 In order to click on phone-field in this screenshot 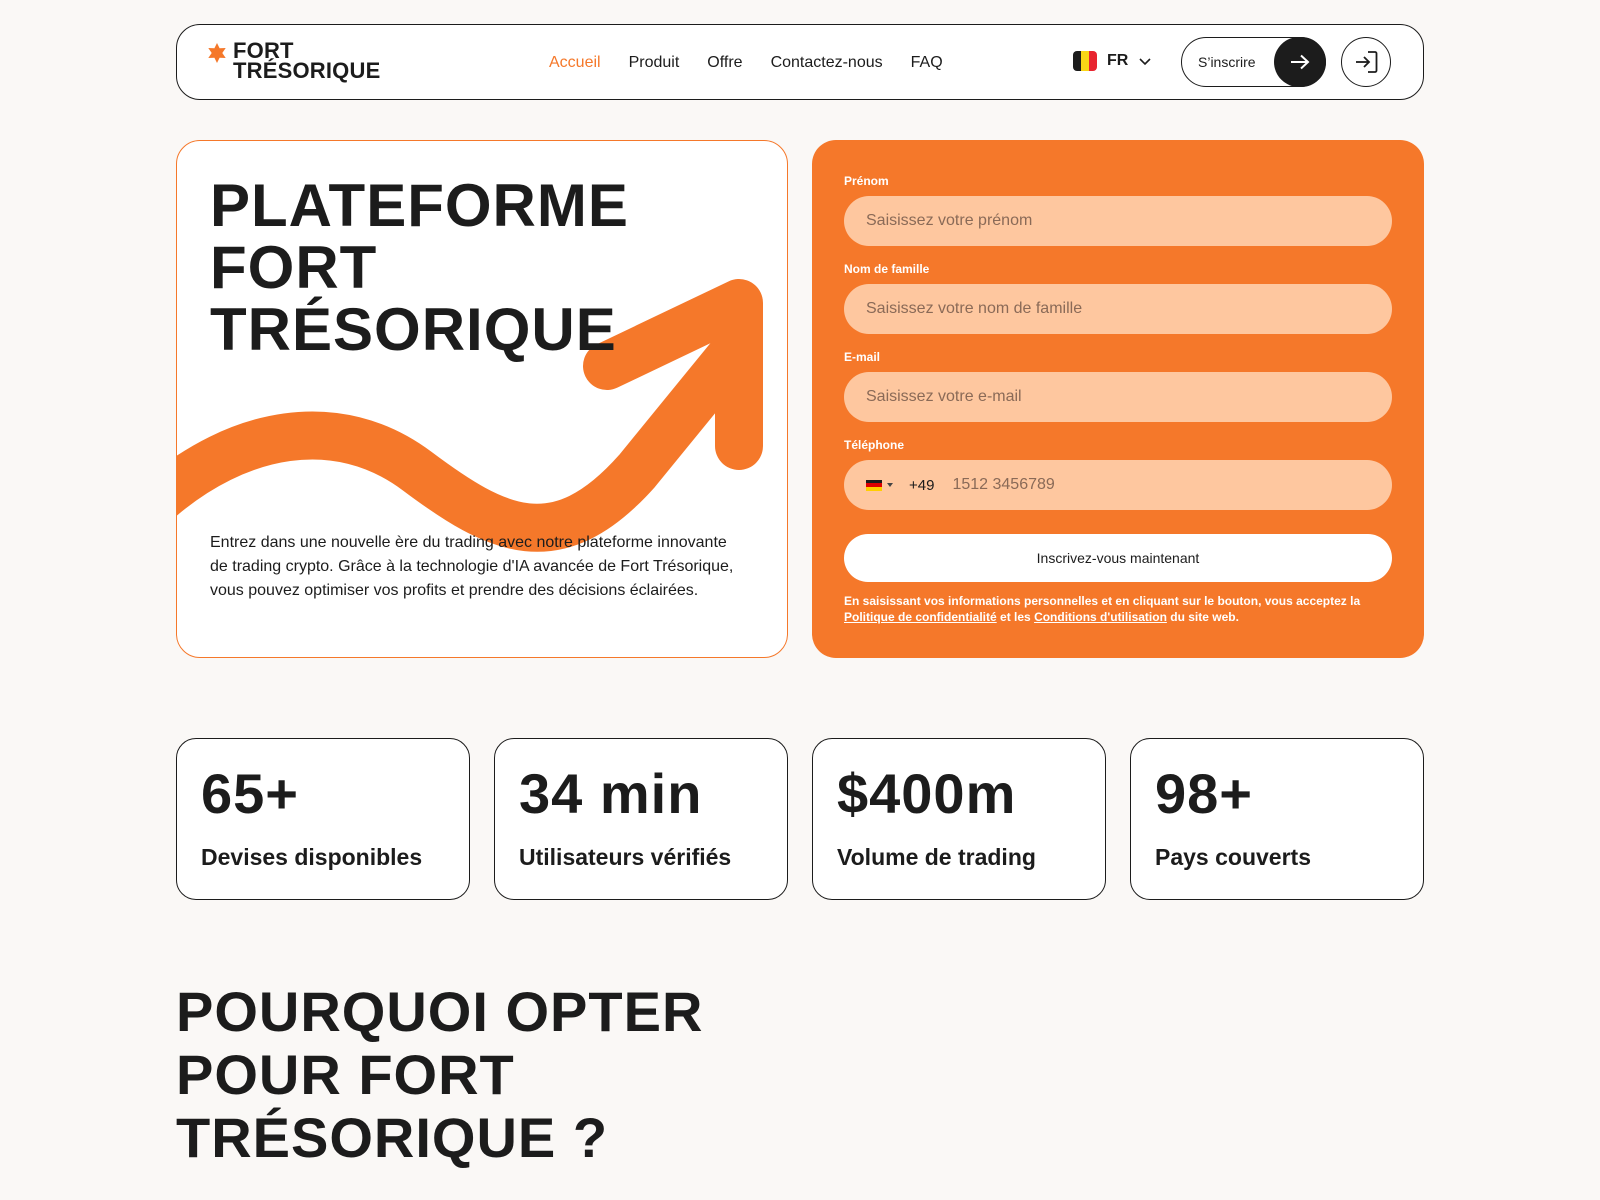, I will do `click(1172, 485)`.